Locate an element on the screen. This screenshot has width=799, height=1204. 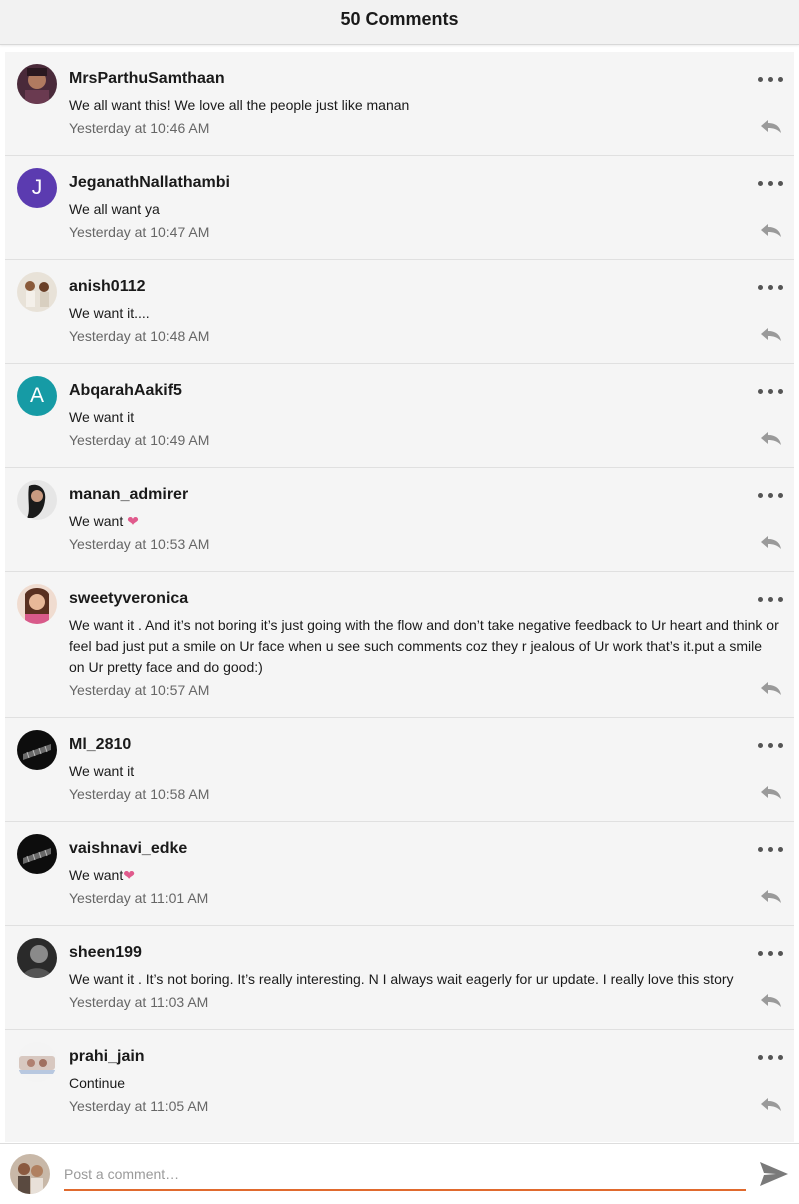
timestamp: Yesterday at 10:53 AM is located at coordinates (139, 544).